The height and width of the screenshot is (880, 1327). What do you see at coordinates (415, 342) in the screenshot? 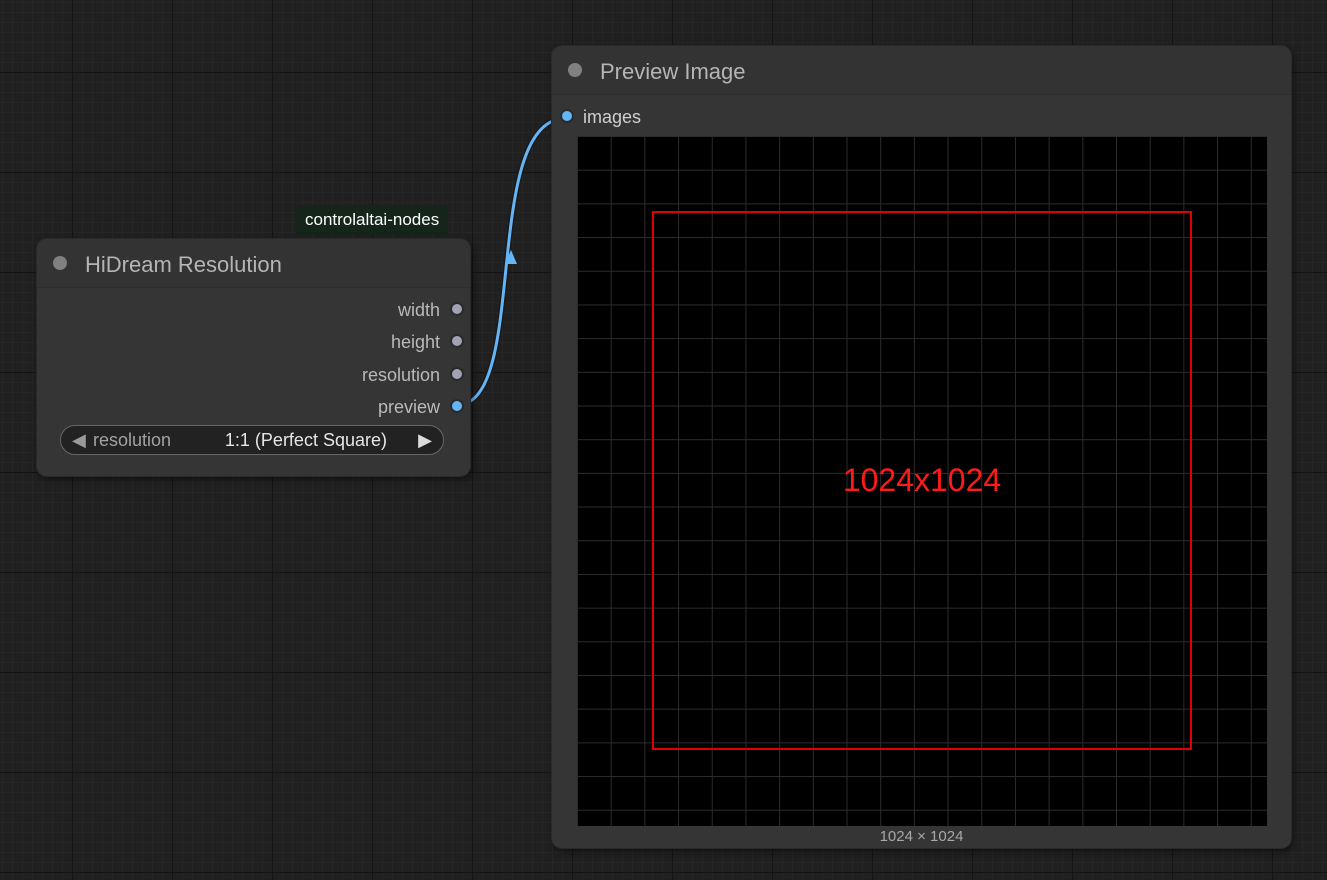
I see `output-slot-label: height` at bounding box center [415, 342].